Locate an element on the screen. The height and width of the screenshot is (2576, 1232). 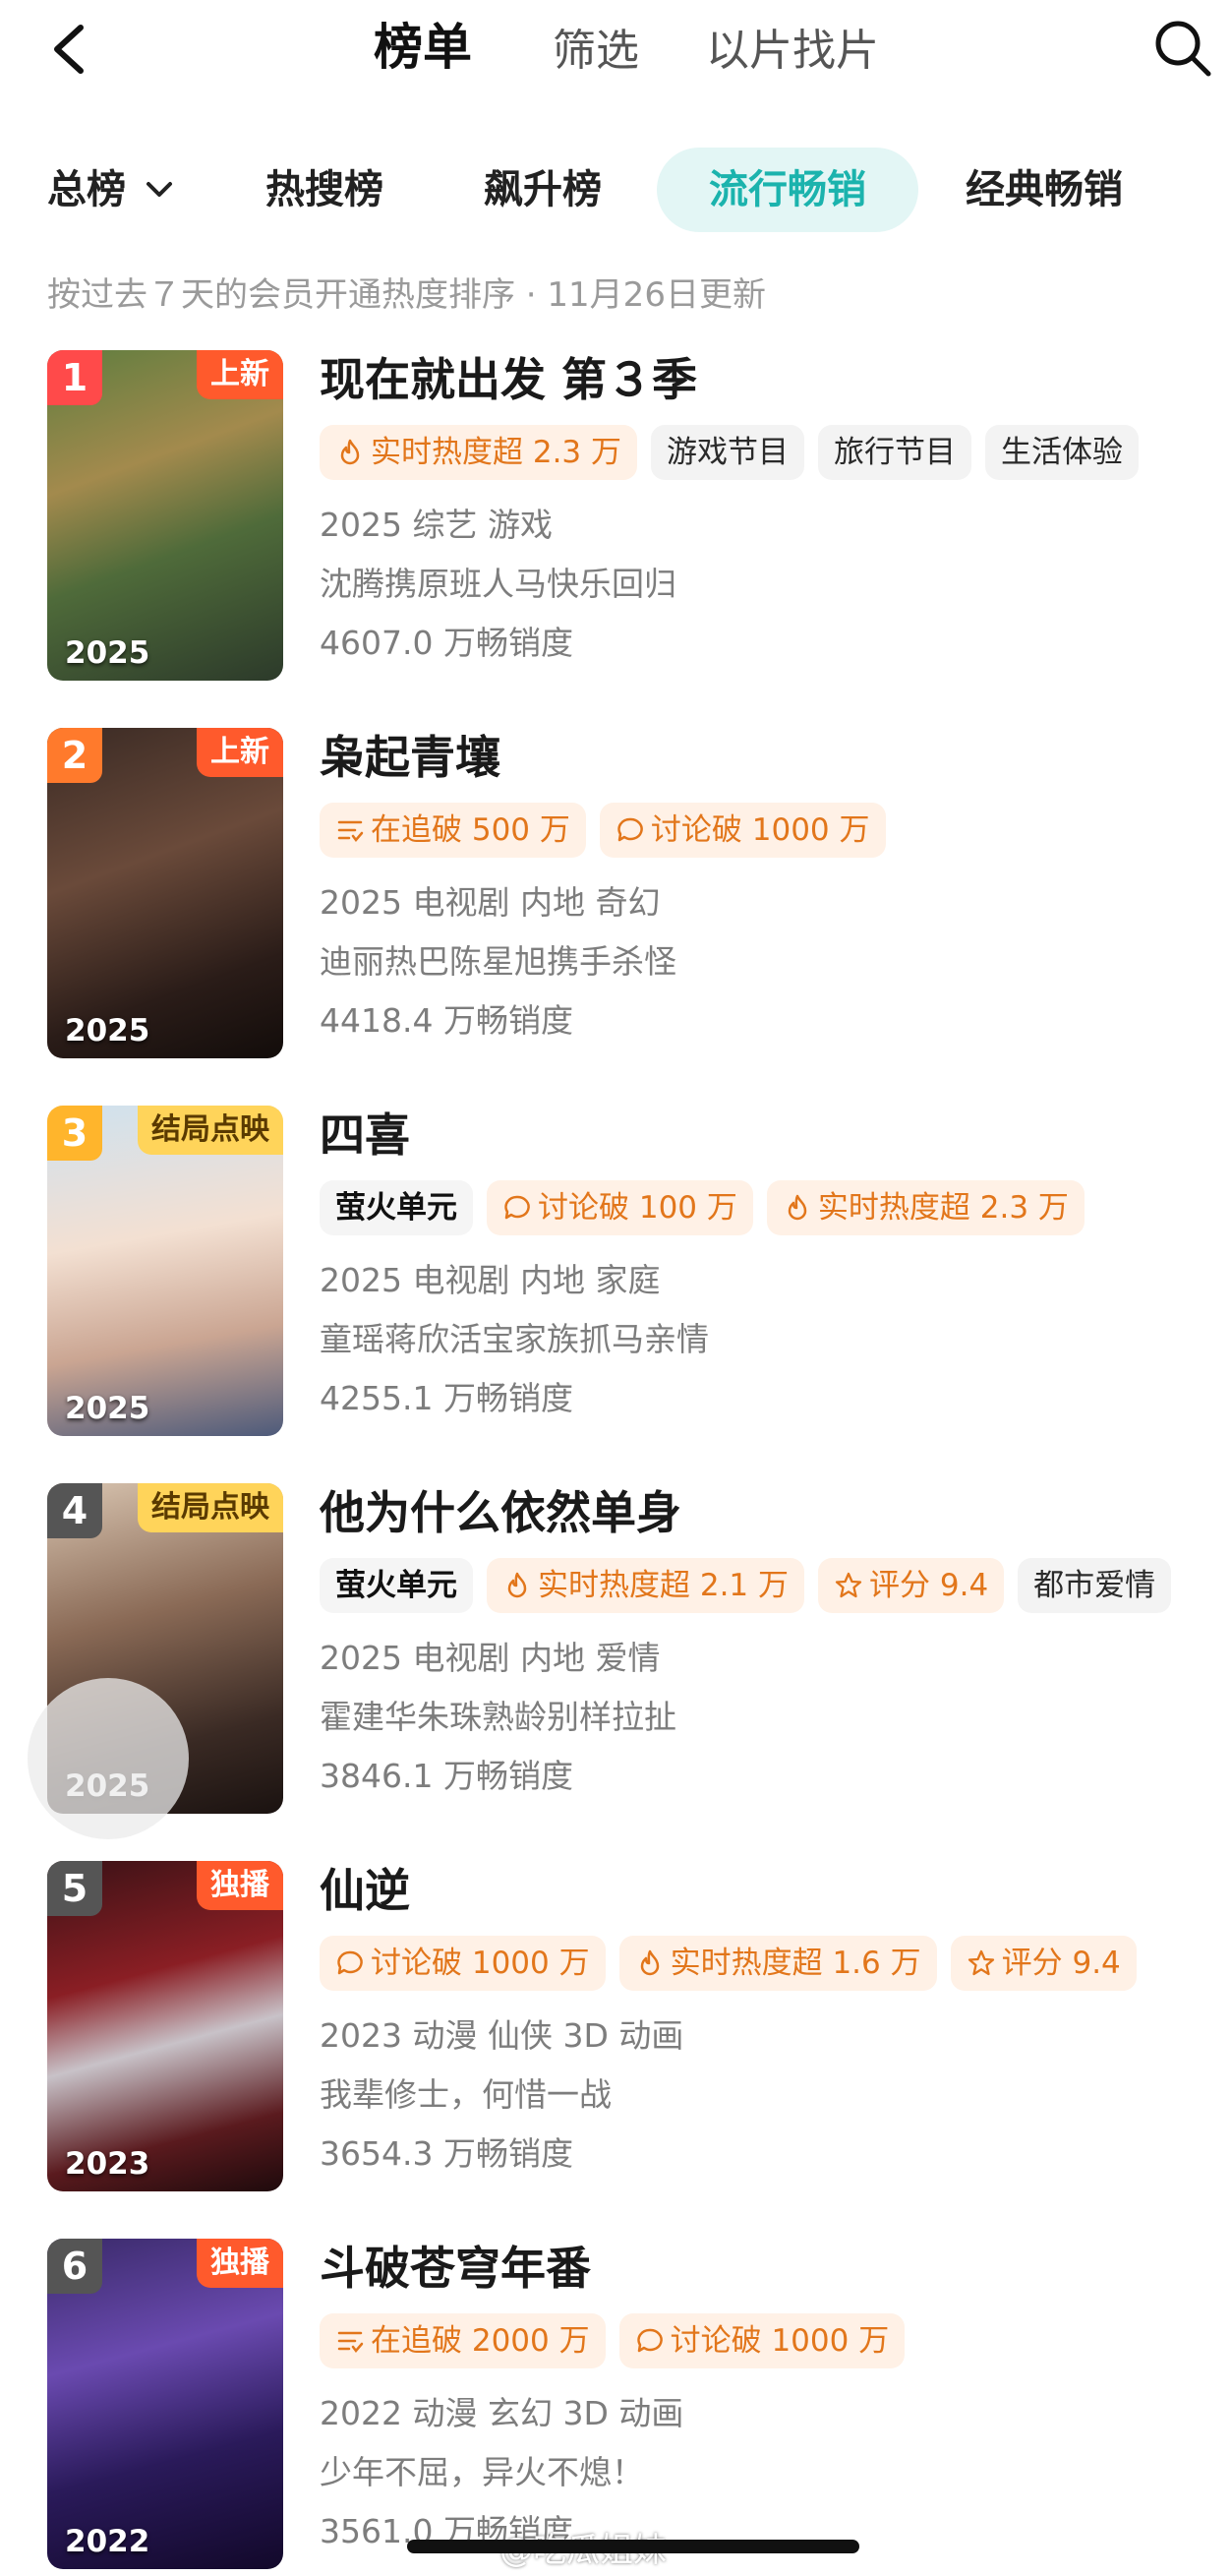
tag-text: 在追破 2000 万 is located at coordinates (480, 2341).